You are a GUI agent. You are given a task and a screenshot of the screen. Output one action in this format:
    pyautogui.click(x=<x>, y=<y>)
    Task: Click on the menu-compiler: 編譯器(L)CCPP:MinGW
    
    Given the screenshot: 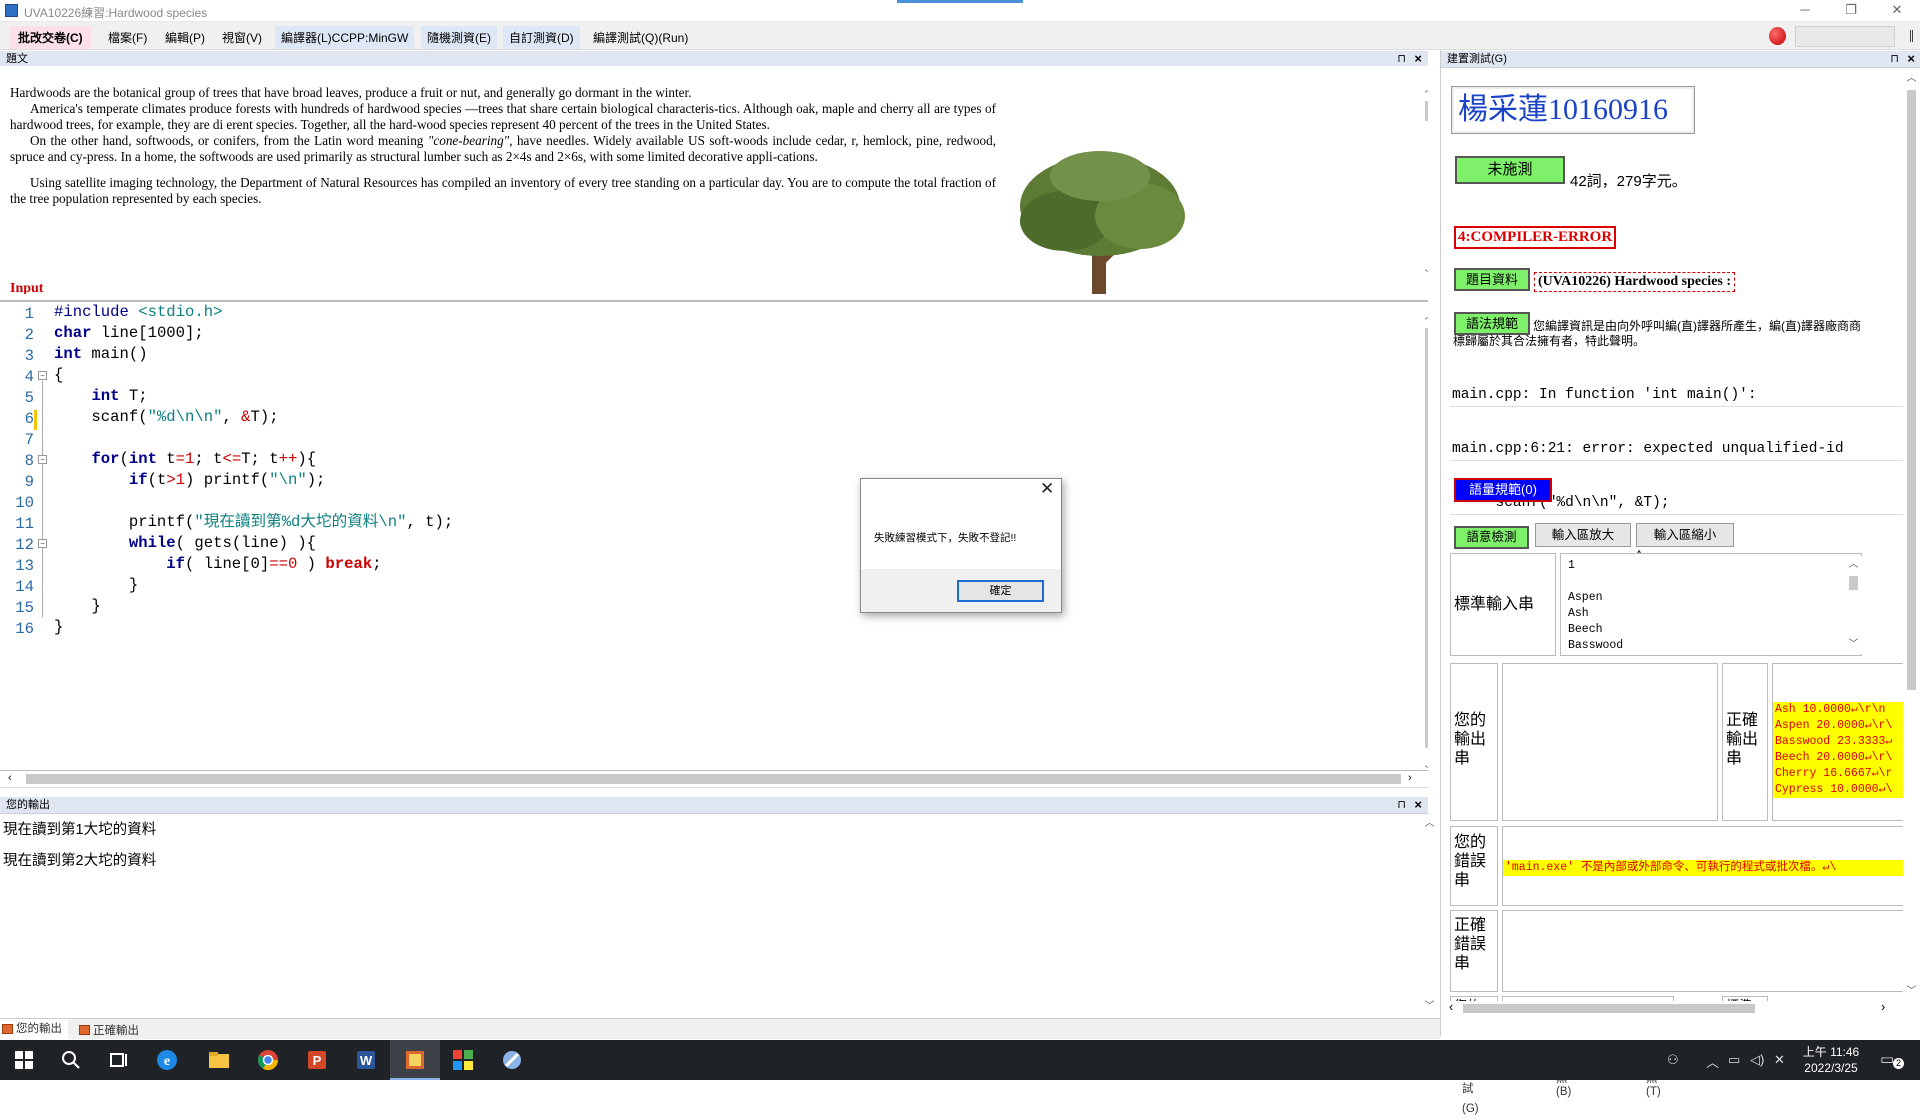 What is the action you would take?
    pyautogui.click(x=345, y=37)
    